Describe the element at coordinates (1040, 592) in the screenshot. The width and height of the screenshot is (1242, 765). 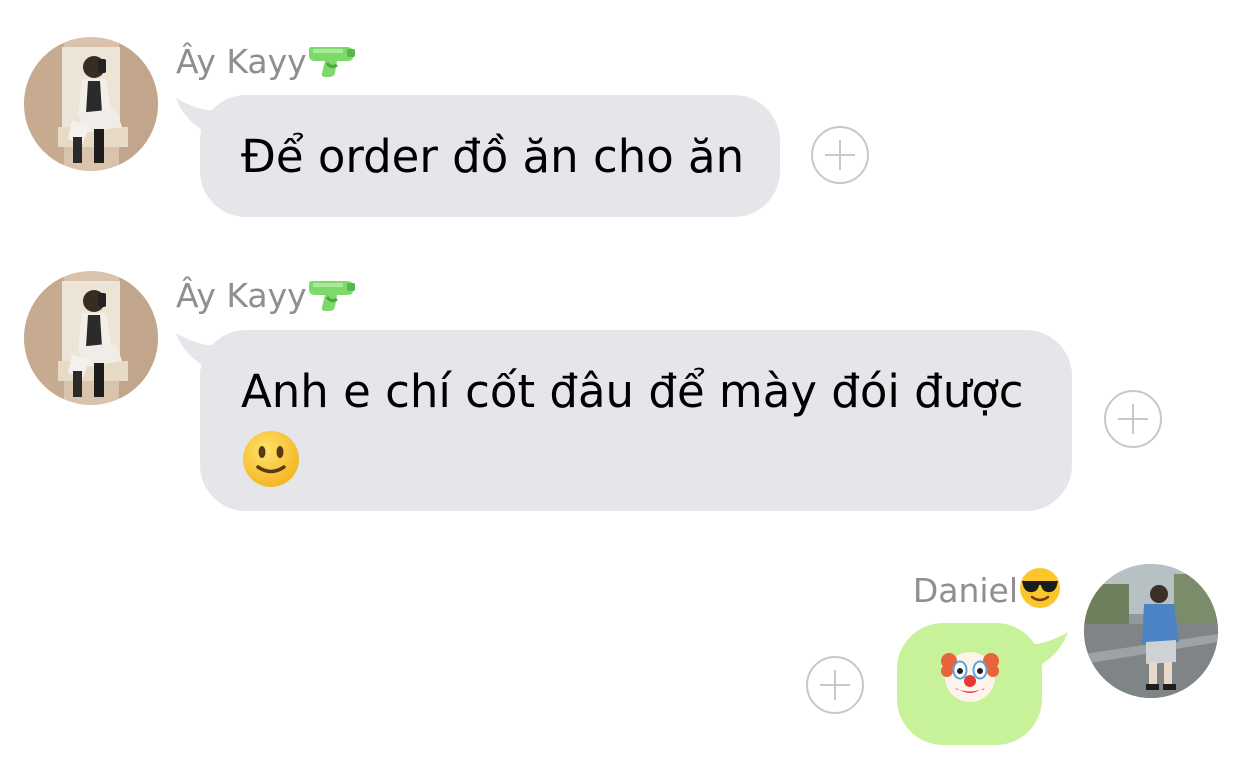
I see `sunglasses-face-icon` at that location.